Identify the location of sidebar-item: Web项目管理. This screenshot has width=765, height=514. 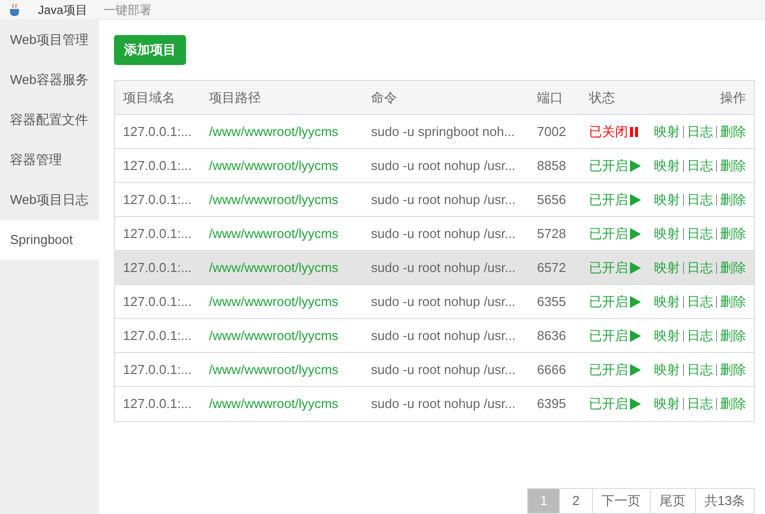
(49, 40).